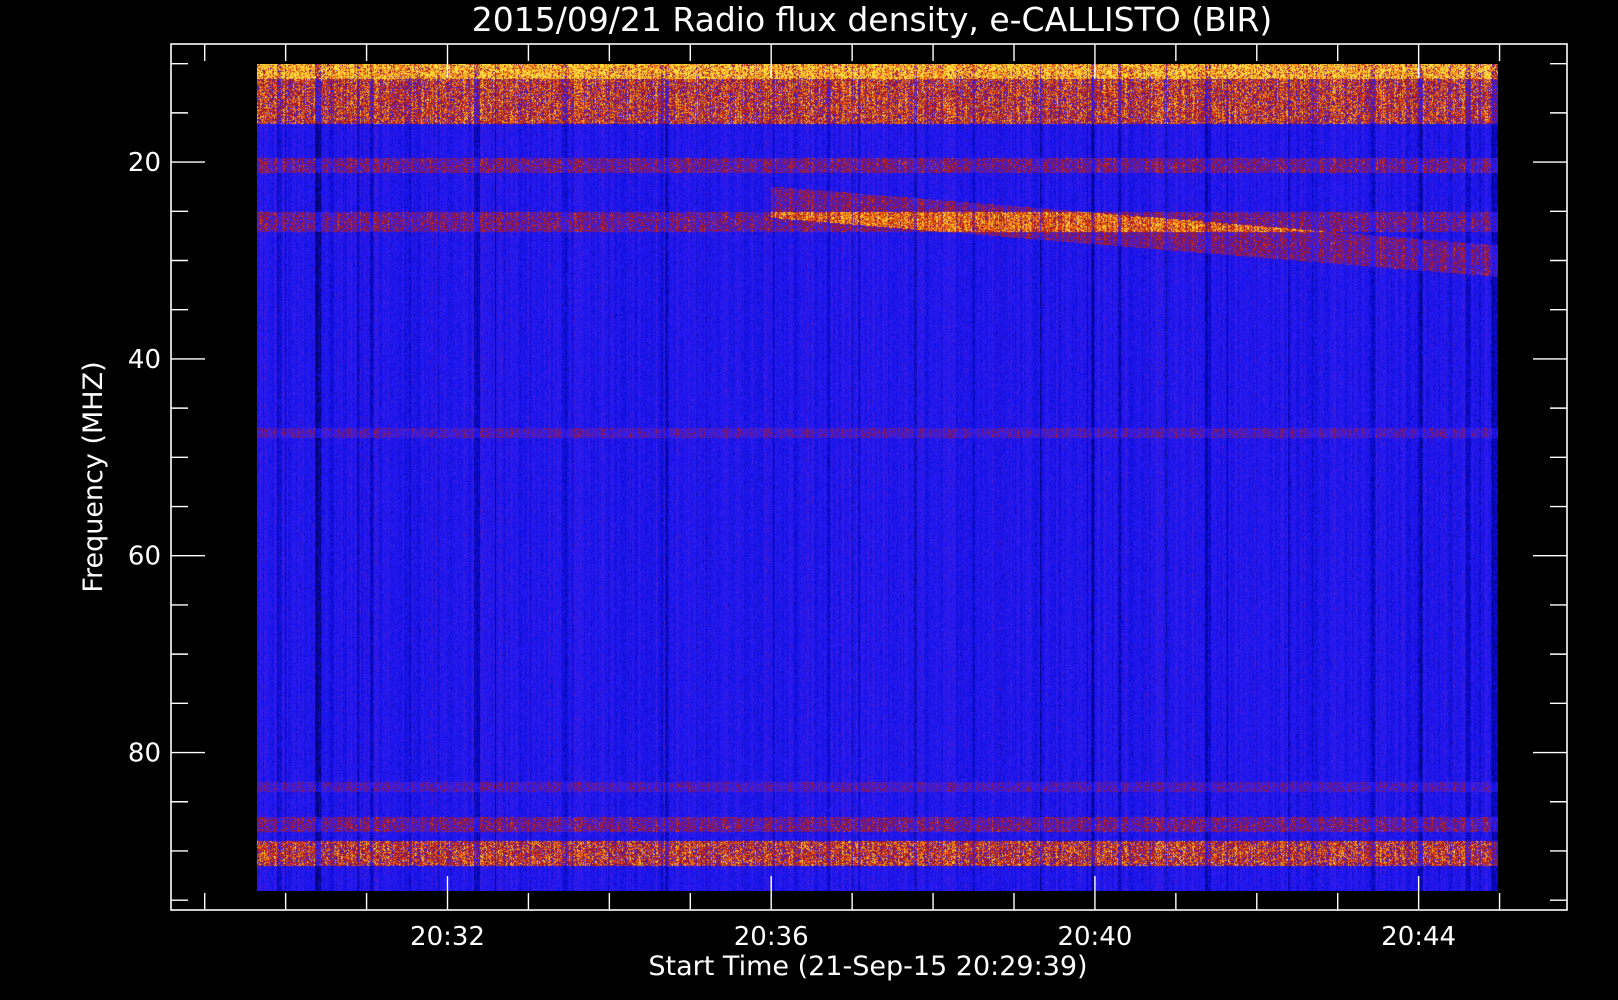 The height and width of the screenshot is (1000, 1618). I want to click on y-tick-label: 80, so click(144, 754).